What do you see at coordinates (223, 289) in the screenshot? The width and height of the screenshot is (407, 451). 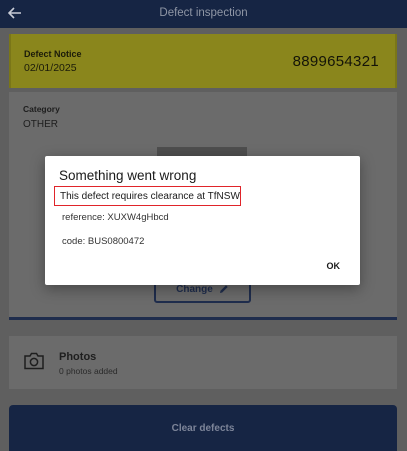 I see `pencil-icon` at bounding box center [223, 289].